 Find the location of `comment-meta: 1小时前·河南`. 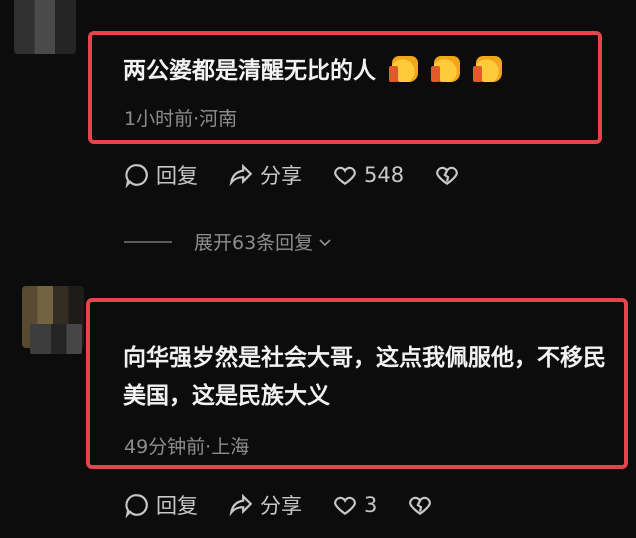

comment-meta: 1小时前·河南 is located at coordinates (181, 119).